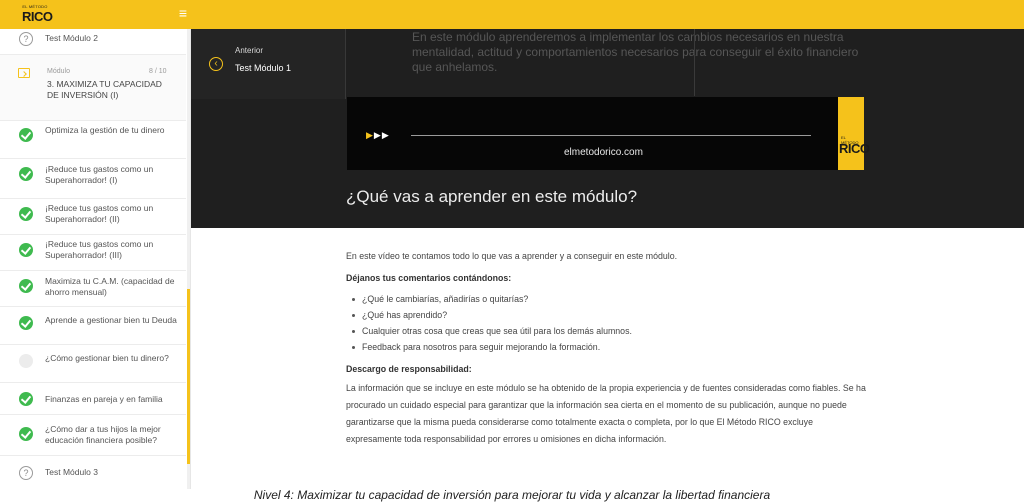  I want to click on sidebar-item-test-modulo-3: ? Test Módulo 3, so click(93, 472).